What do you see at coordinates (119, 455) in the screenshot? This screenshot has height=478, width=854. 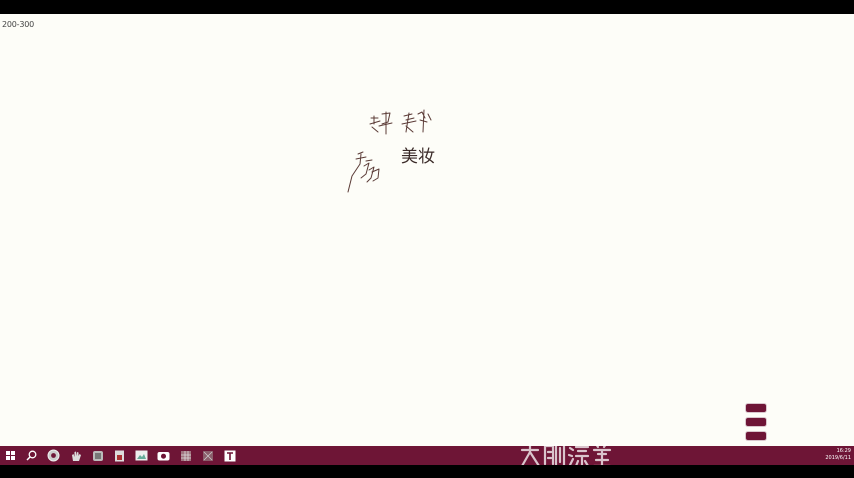 I see `document-icon` at bounding box center [119, 455].